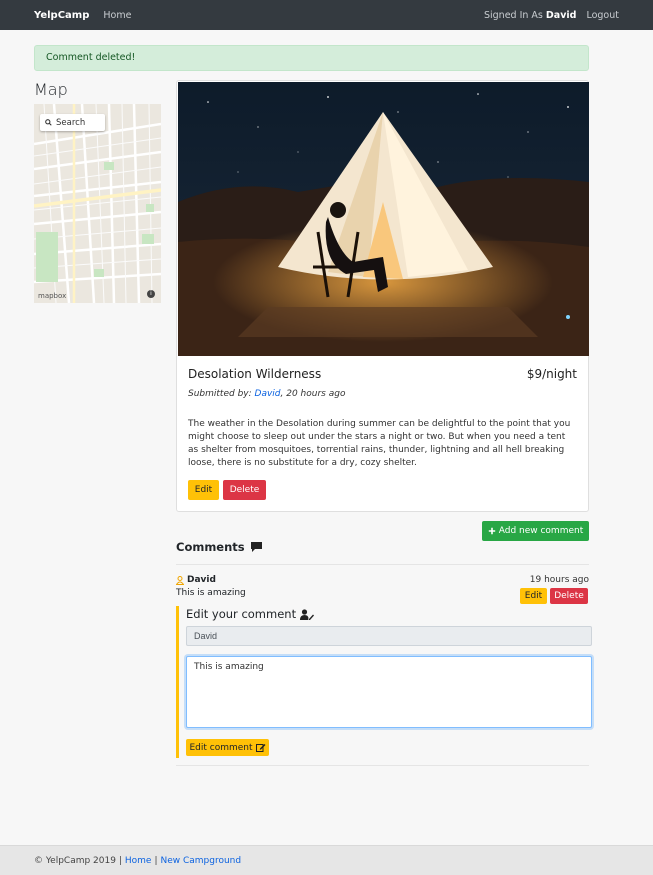 The height and width of the screenshot is (875, 653). Describe the element at coordinates (244, 490) in the screenshot. I see `delete-campground-button: Delete` at that location.